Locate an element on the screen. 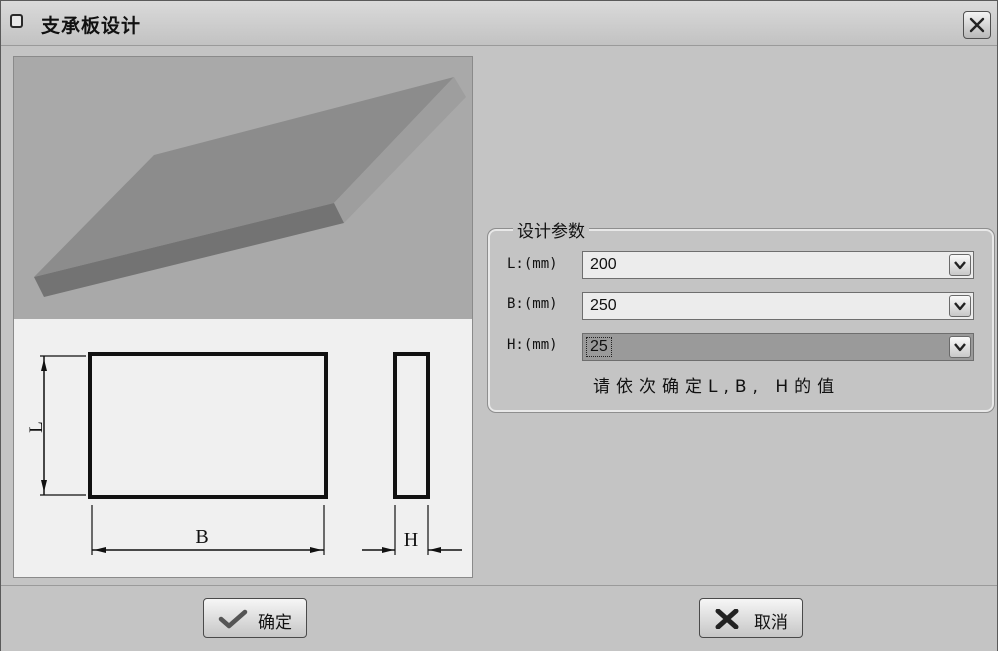 The width and height of the screenshot is (998, 651). dimension-label-l: L is located at coordinates (36, 427).